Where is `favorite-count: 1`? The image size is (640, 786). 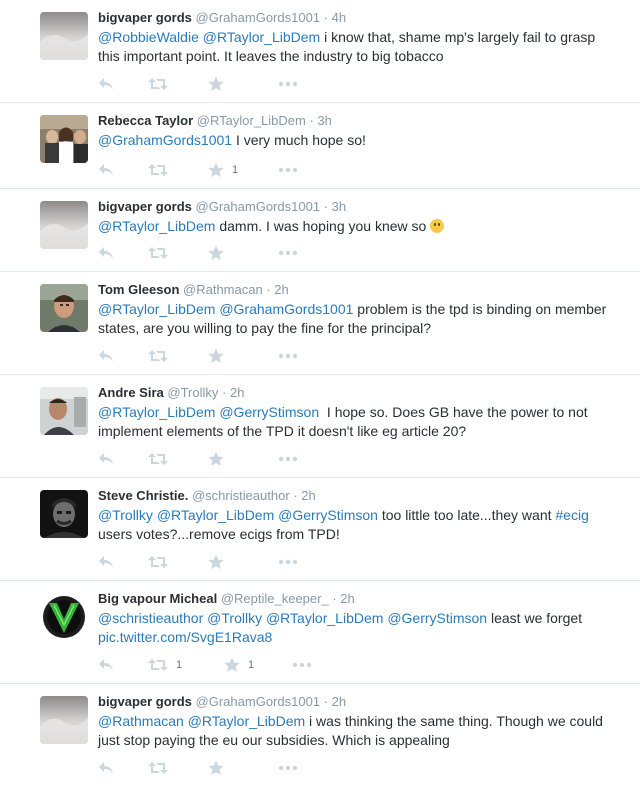
favorite-count: 1 is located at coordinates (251, 665).